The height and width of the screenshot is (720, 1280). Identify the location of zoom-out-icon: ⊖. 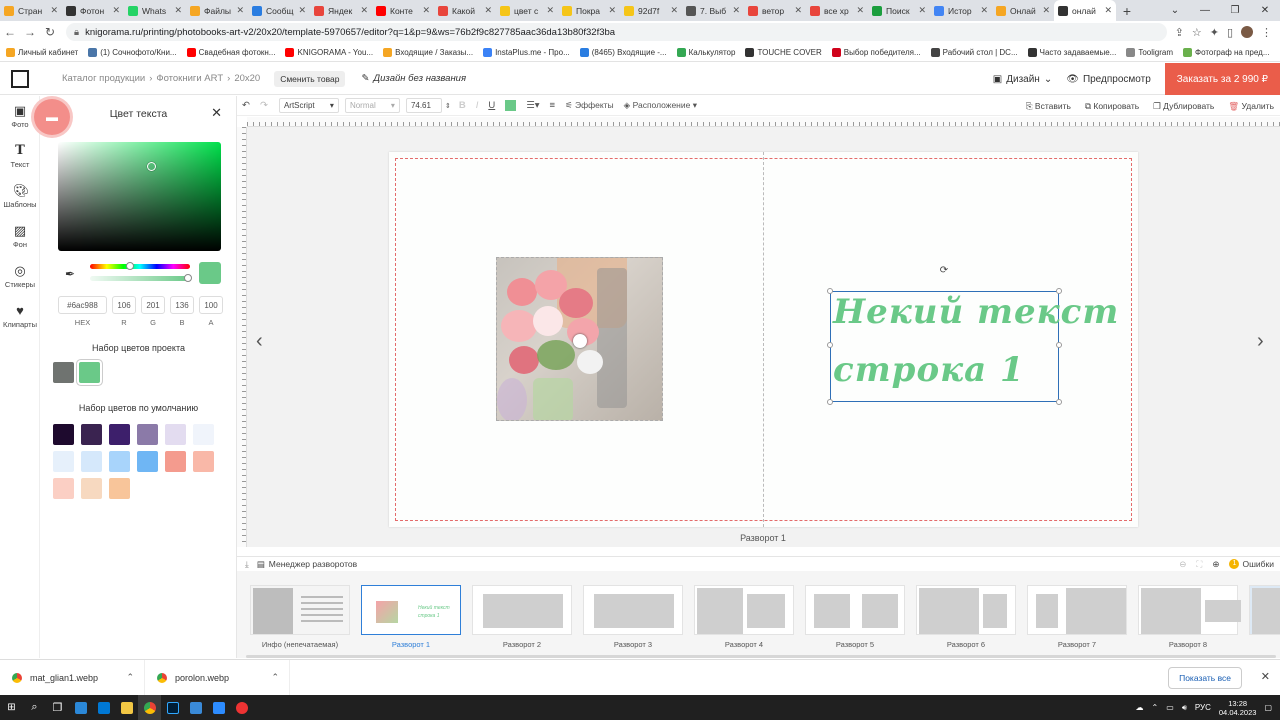
(1182, 564).